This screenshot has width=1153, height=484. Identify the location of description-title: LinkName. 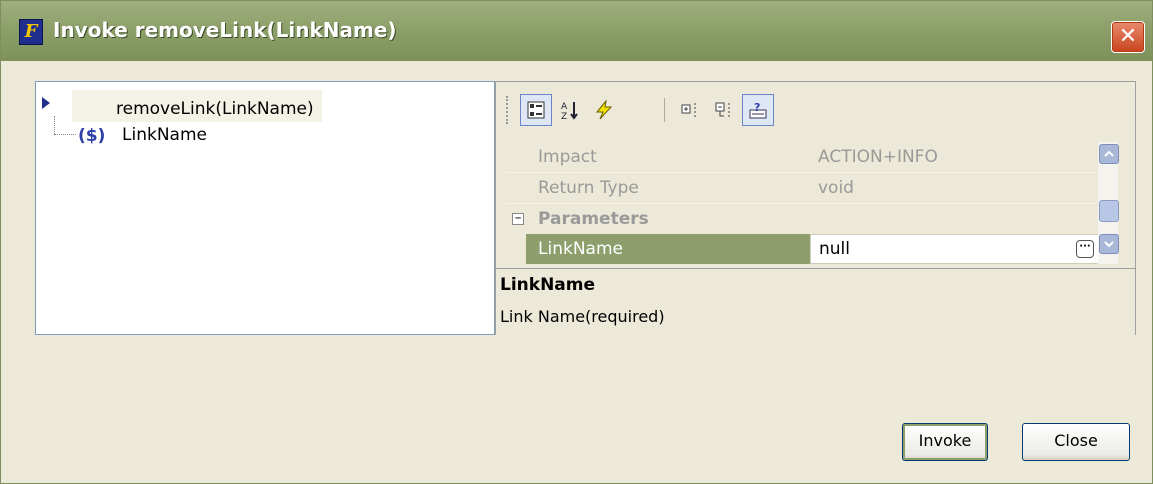
(548, 285).